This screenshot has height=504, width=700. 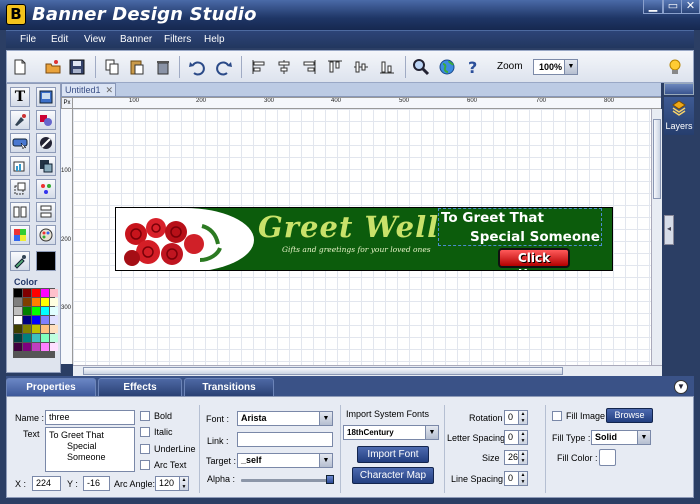 I want to click on document-tab: Untitled1 ✕, so click(x=88, y=90).